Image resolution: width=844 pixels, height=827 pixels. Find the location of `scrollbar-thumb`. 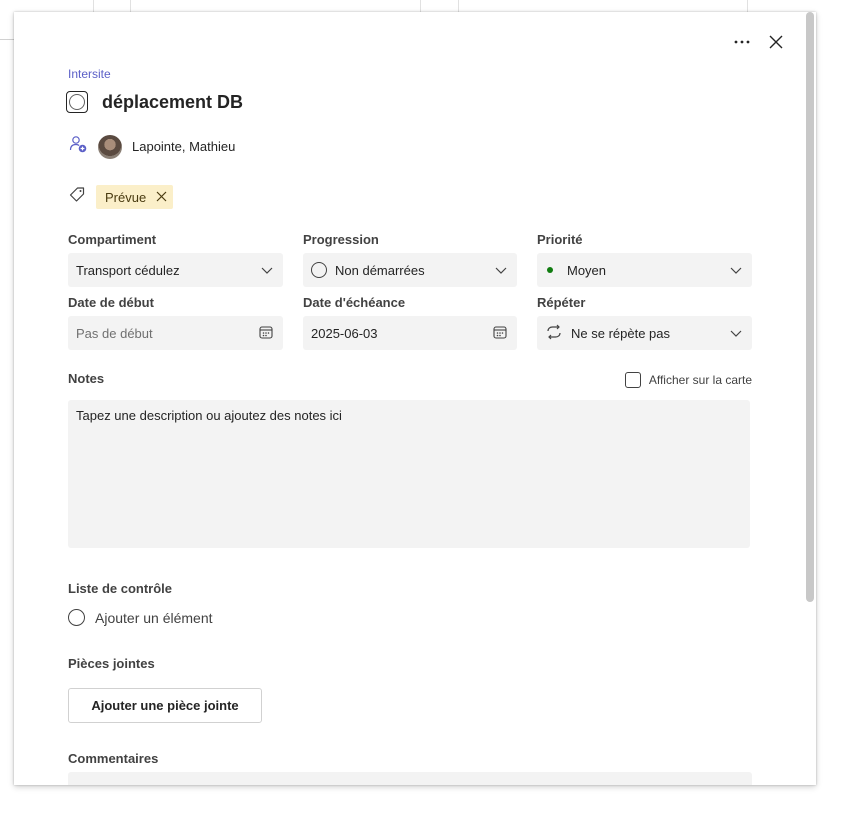

scrollbar-thumb is located at coordinates (810, 307).